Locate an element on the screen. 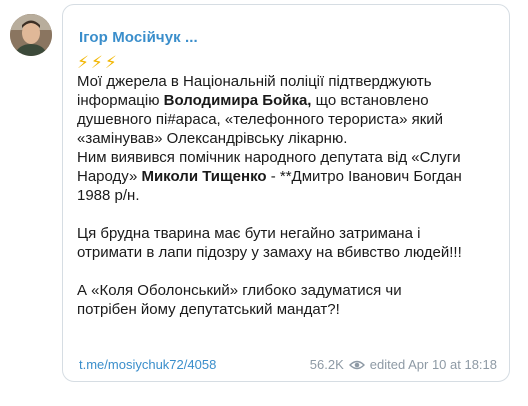  message-line: 1988 р/н. is located at coordinates (108, 195).